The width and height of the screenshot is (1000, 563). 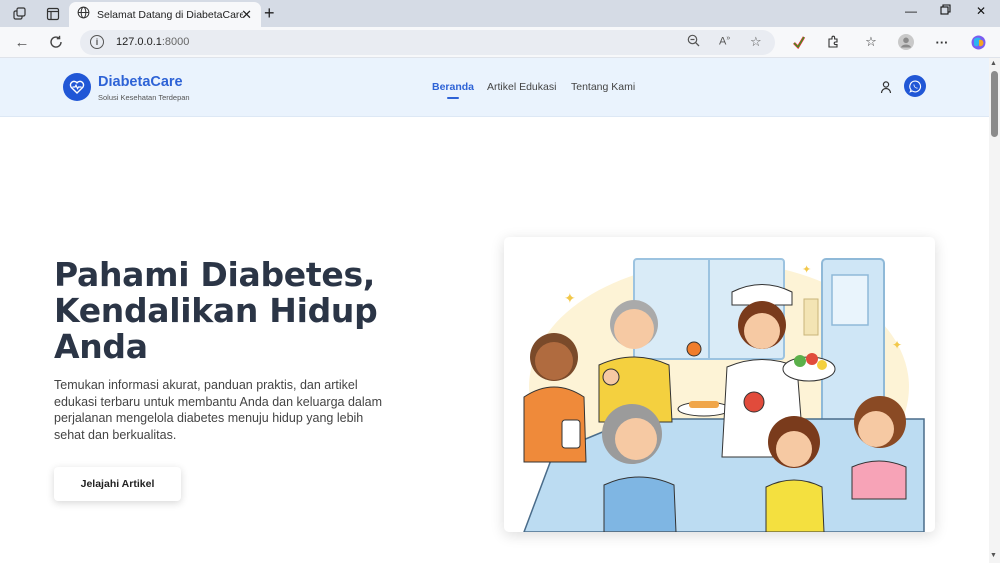 What do you see at coordinates (170, 14) in the screenshot?
I see `tab-title: Selamat Datang di DiabetaCare` at bounding box center [170, 14].